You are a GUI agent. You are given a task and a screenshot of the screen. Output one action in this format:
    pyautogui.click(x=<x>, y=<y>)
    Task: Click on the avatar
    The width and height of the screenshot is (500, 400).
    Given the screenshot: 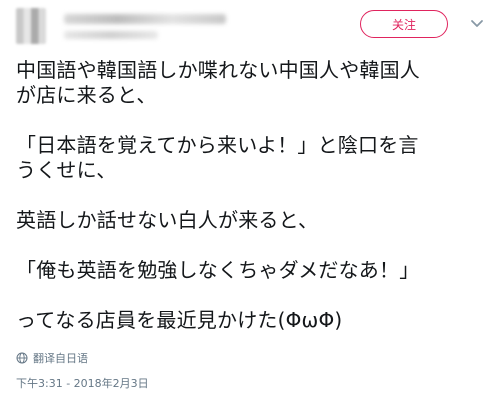 What is the action you would take?
    pyautogui.click(x=31, y=26)
    